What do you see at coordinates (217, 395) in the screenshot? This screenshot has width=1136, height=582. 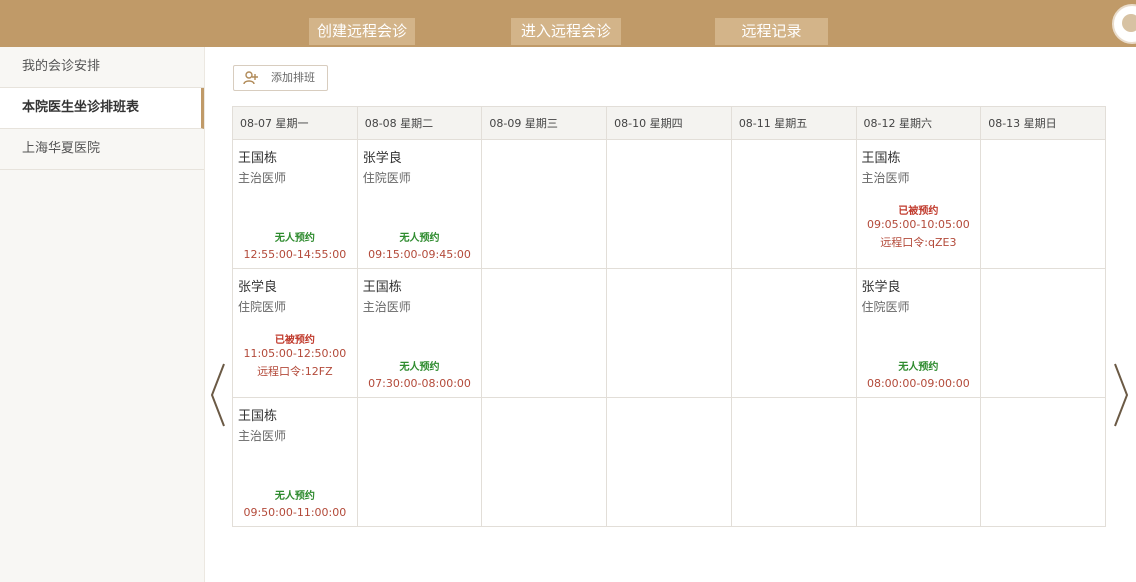 I see `prev-week-chevron-left-icon` at bounding box center [217, 395].